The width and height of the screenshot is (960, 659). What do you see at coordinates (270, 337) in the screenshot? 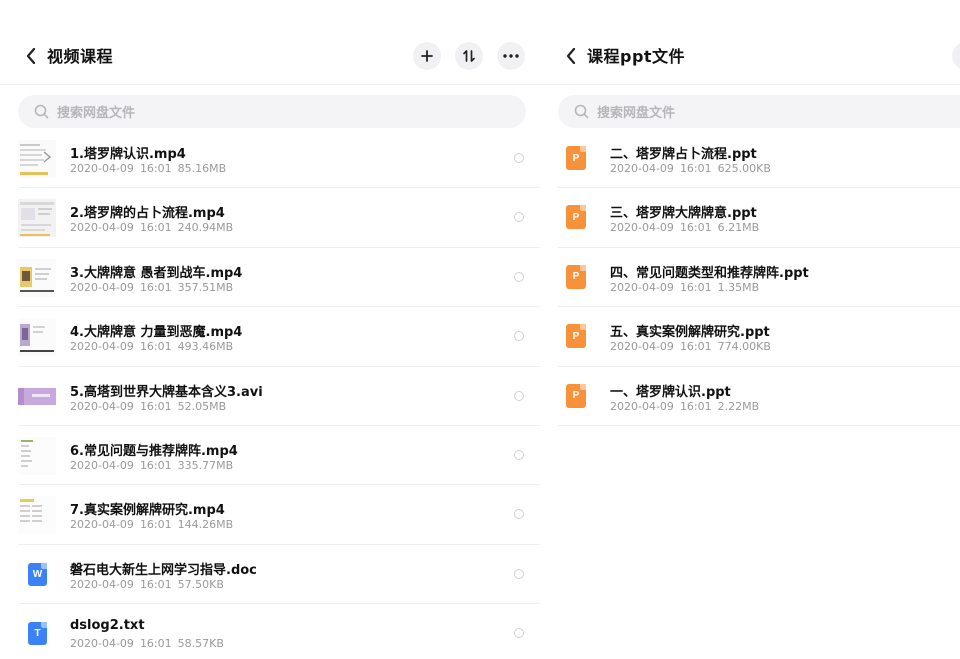
I see `file-row: 4.大牌牌意 力量到恶魔.mp4 2020-04-09 16:01 493.46MB` at bounding box center [270, 337].